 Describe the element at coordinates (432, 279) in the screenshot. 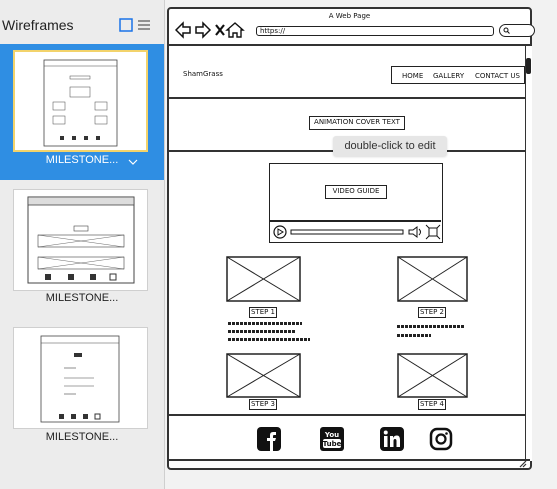

I see `step2-image-placeholder` at that location.